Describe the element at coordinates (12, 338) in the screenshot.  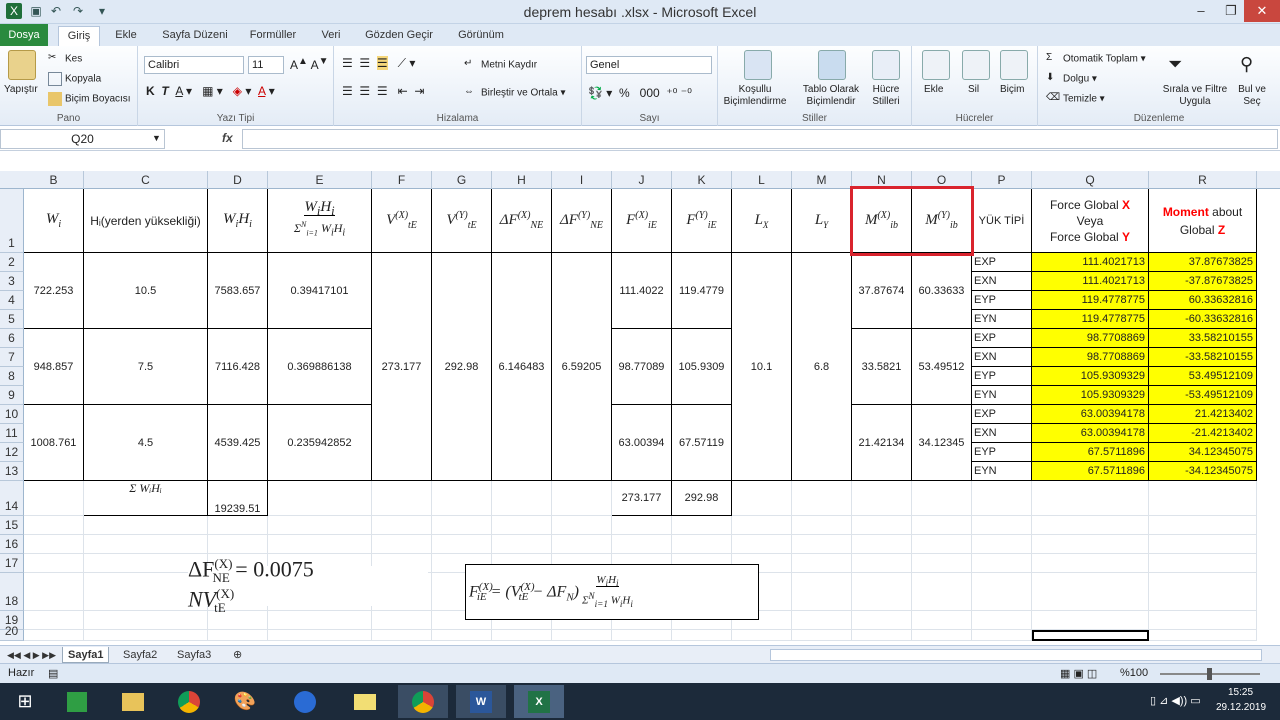
I see `row-header-6: 6` at that location.